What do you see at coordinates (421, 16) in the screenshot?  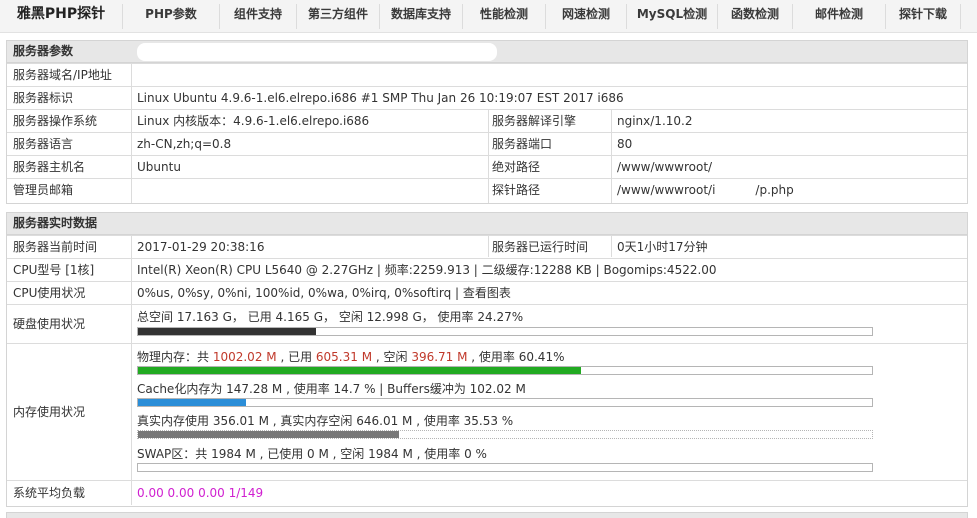 I see `nav-database: 数据库支持` at bounding box center [421, 16].